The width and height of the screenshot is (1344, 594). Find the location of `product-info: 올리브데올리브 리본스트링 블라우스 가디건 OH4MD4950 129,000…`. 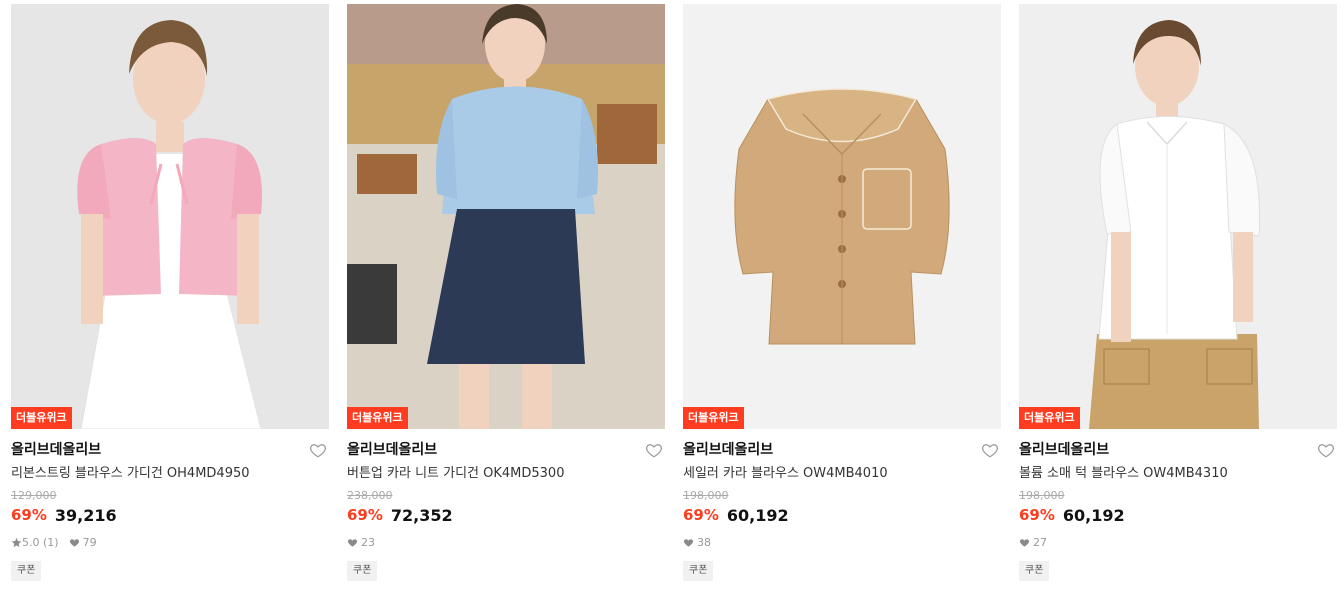

product-info: 올리브데올리브 리본스트링 블라우스 가디건 OH4MD4950 129,000… is located at coordinates (170, 505).